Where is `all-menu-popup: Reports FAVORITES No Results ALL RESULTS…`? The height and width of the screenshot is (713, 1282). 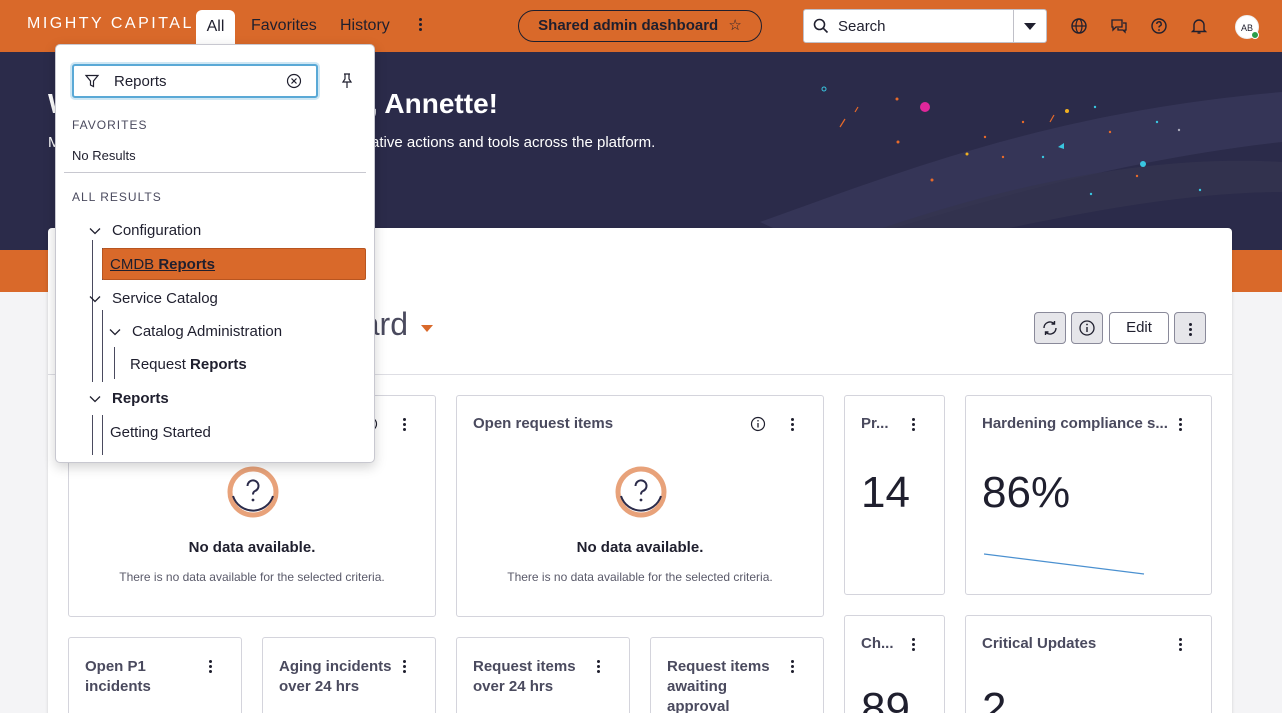
all-menu-popup: Reports FAVORITES No Results ALL RESULTS… is located at coordinates (215, 253).